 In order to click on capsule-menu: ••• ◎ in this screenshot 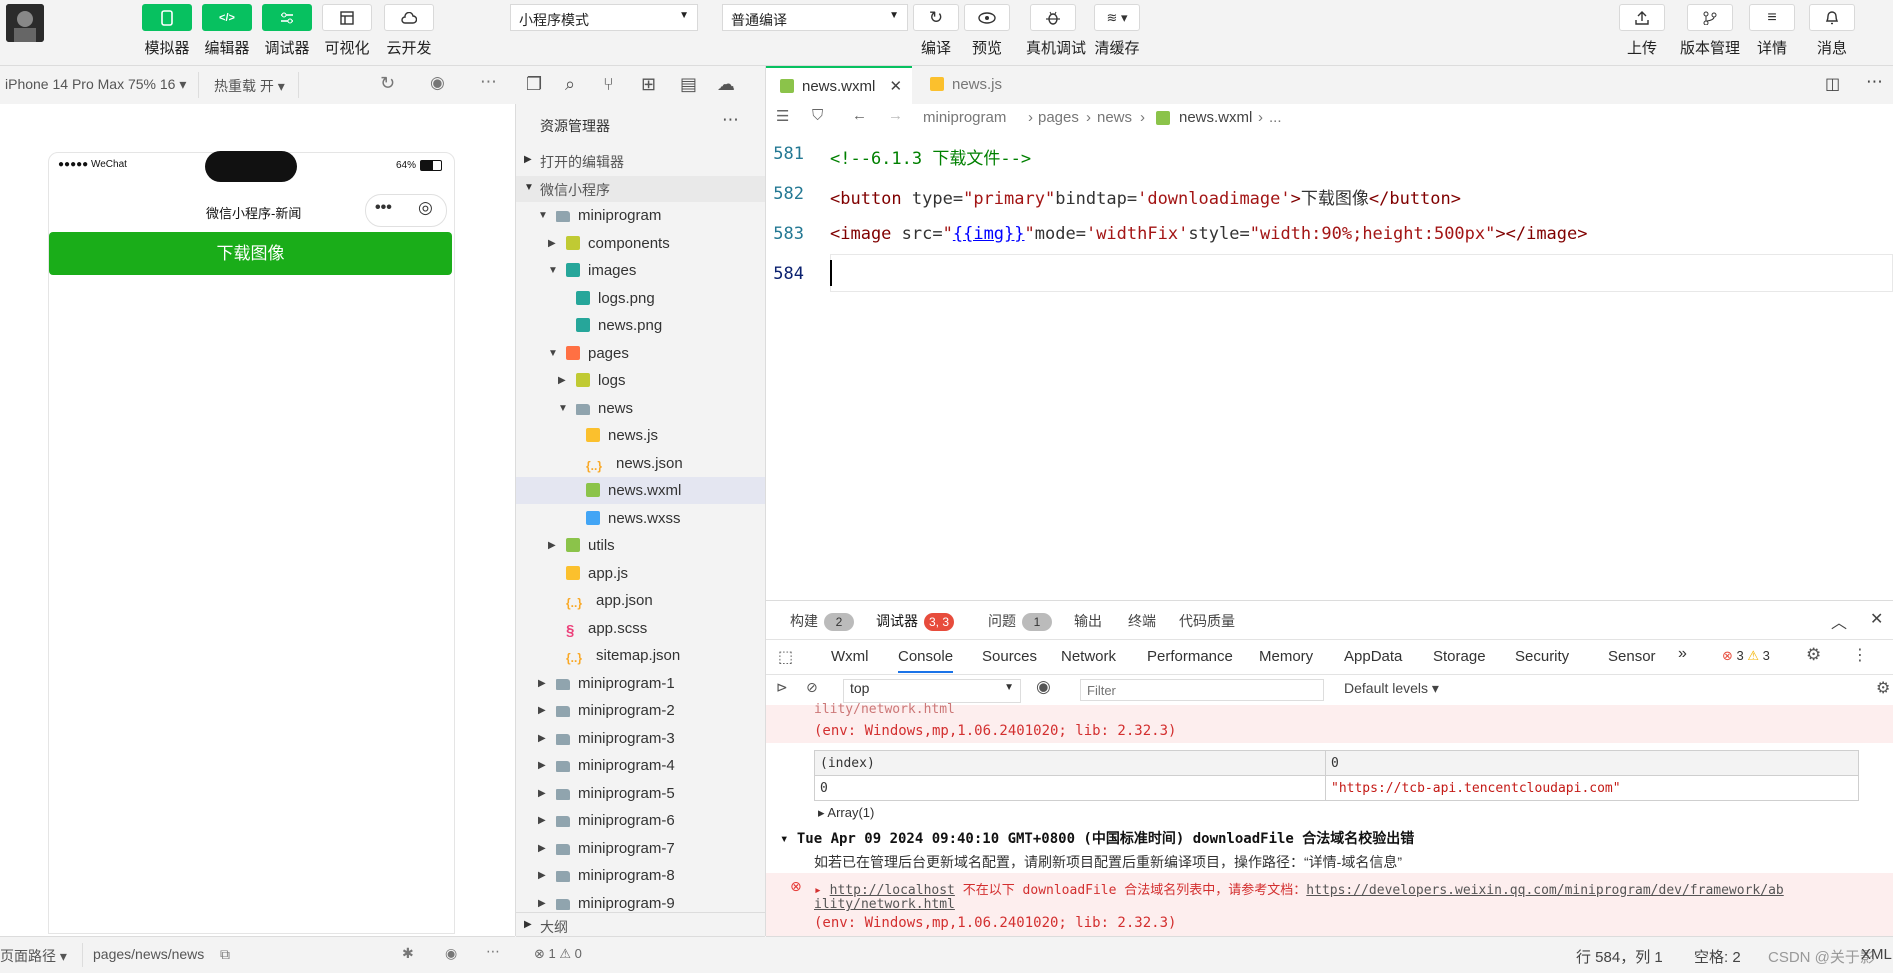, I will do `click(406, 210)`.